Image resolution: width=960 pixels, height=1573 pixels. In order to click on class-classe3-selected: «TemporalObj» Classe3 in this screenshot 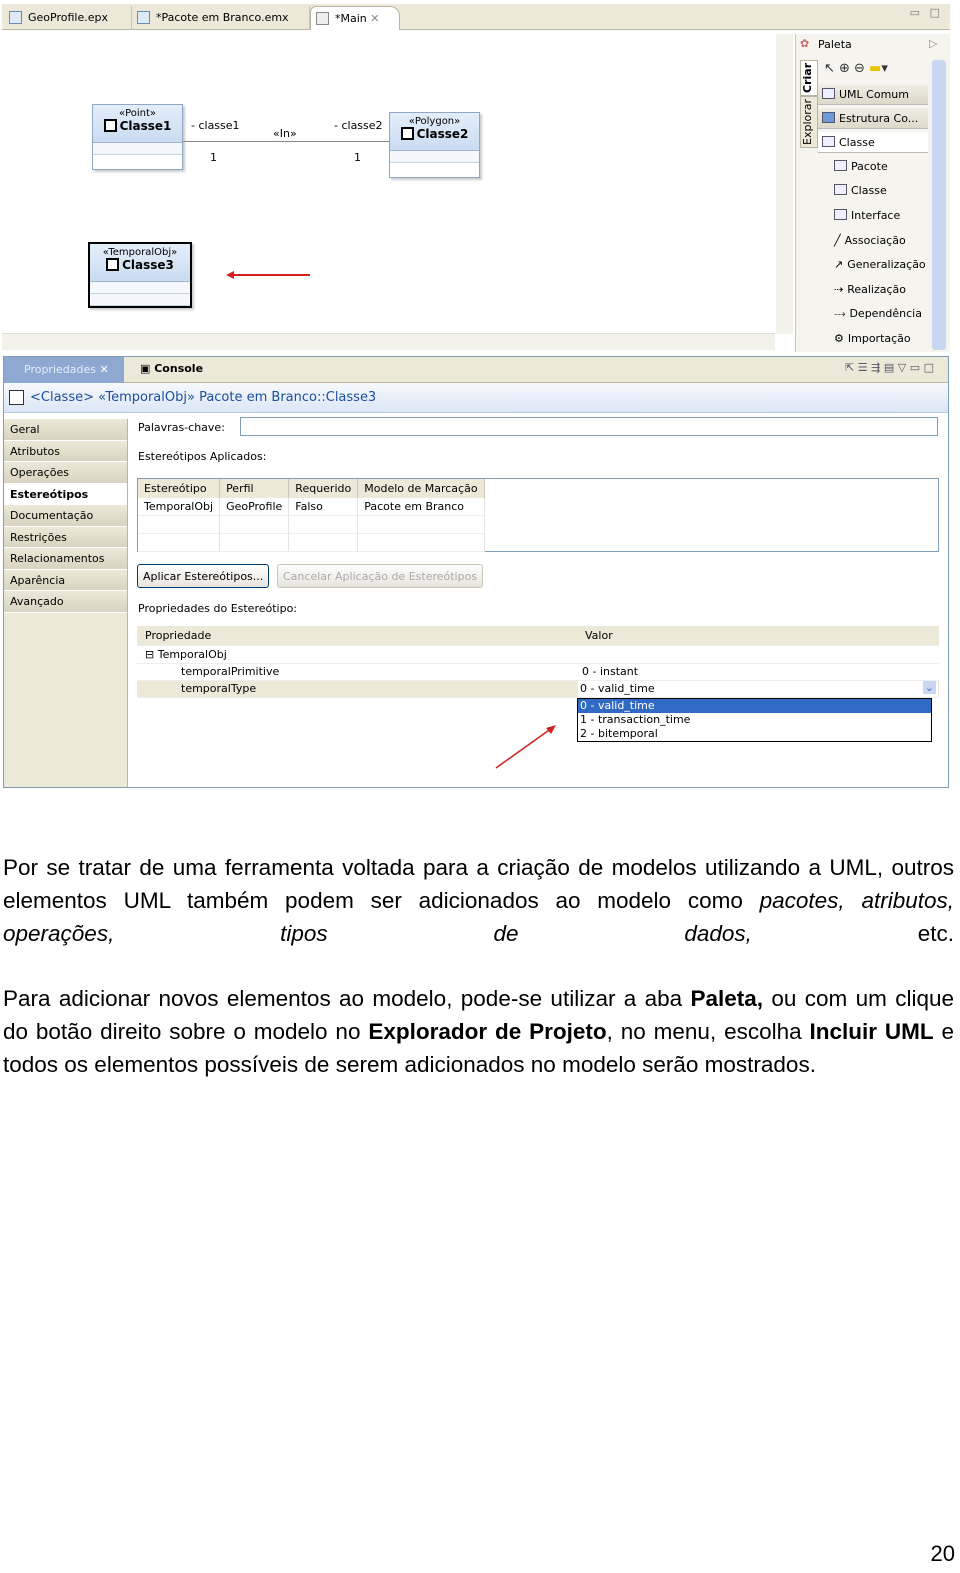, I will do `click(140, 275)`.